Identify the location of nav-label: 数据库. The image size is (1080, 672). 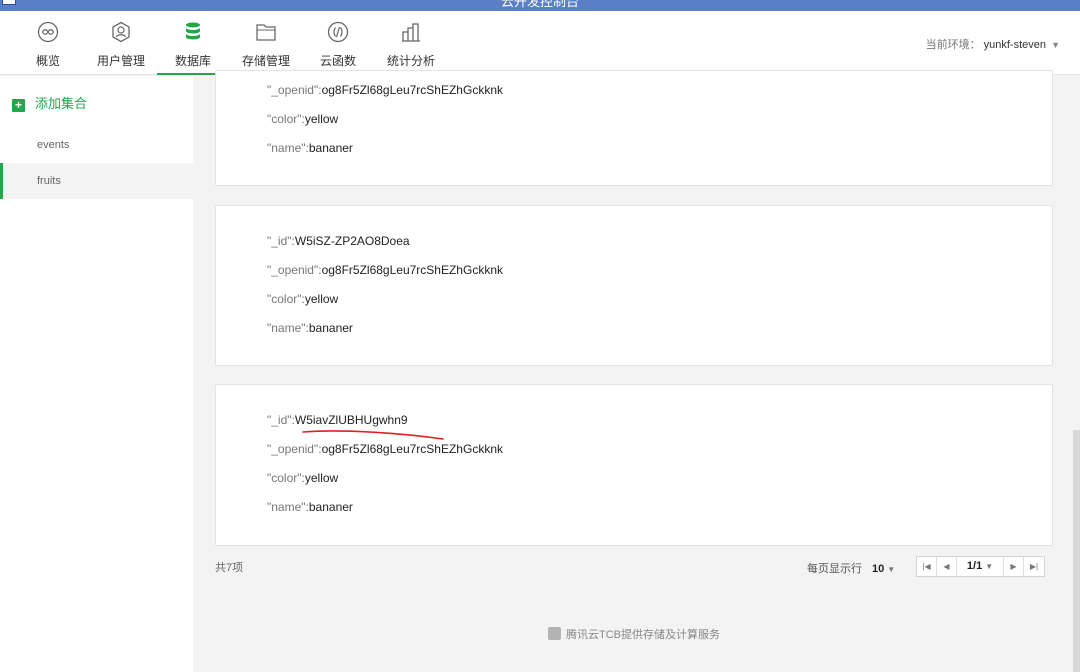
(192, 61).